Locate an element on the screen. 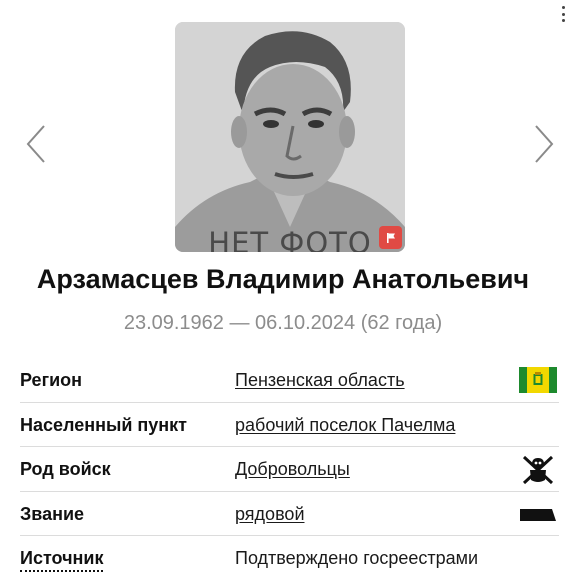 The height and width of the screenshot is (583, 566). rank-link: рядовой is located at coordinates (270, 514).